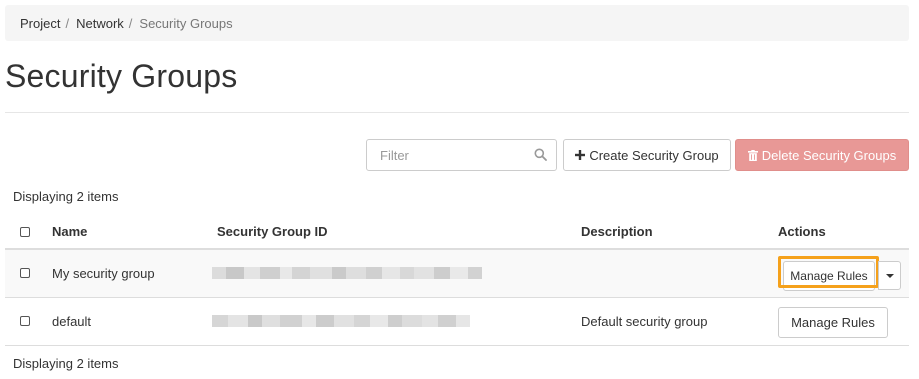 The height and width of the screenshot is (379, 919). Describe the element at coordinates (540, 154) in the screenshot. I see `search-icon` at that location.